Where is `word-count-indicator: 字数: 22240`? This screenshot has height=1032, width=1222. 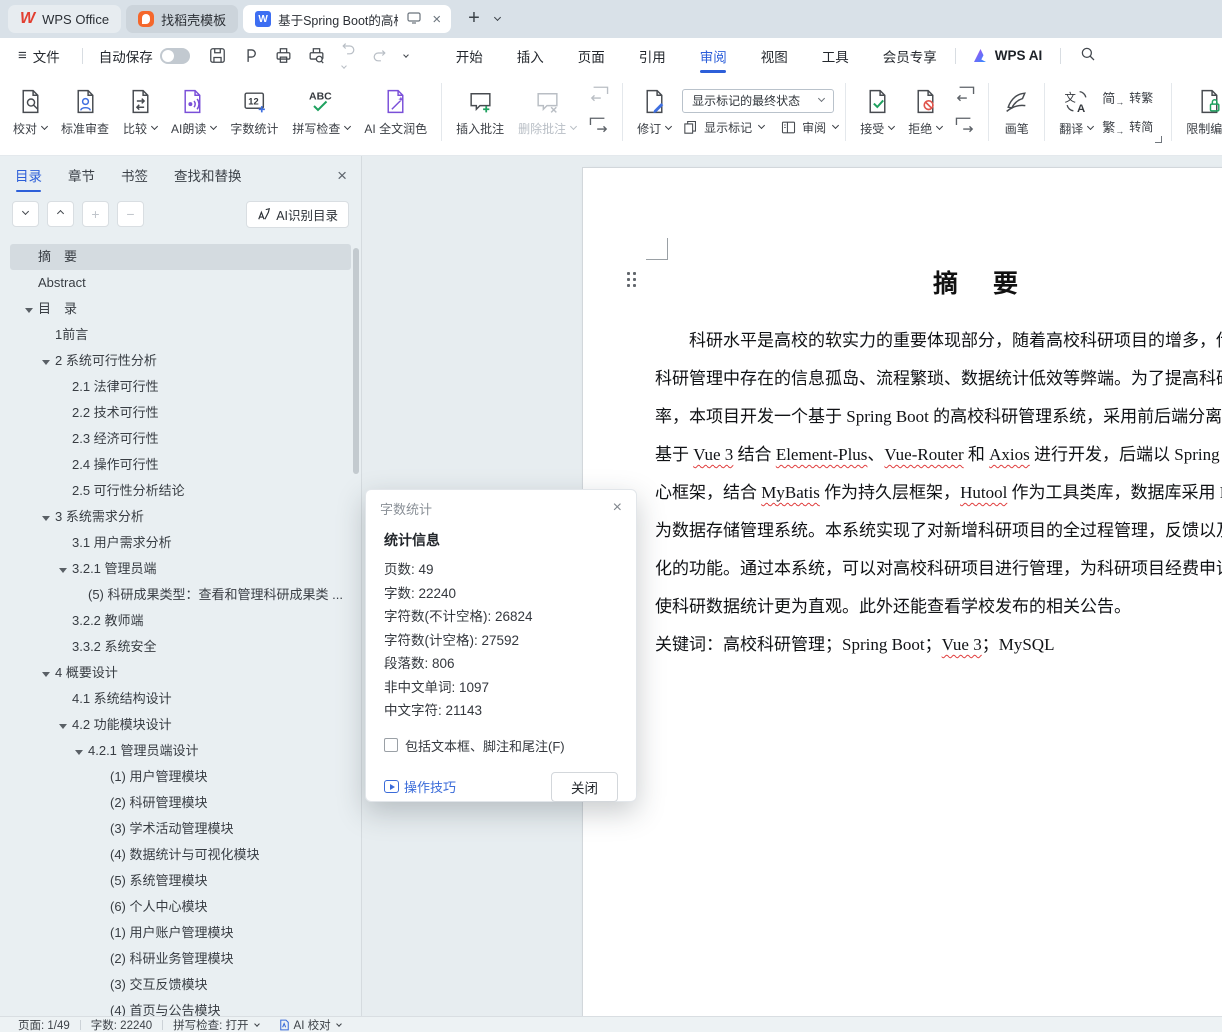 word-count-indicator: 字数: 22240 is located at coordinates (121, 1024).